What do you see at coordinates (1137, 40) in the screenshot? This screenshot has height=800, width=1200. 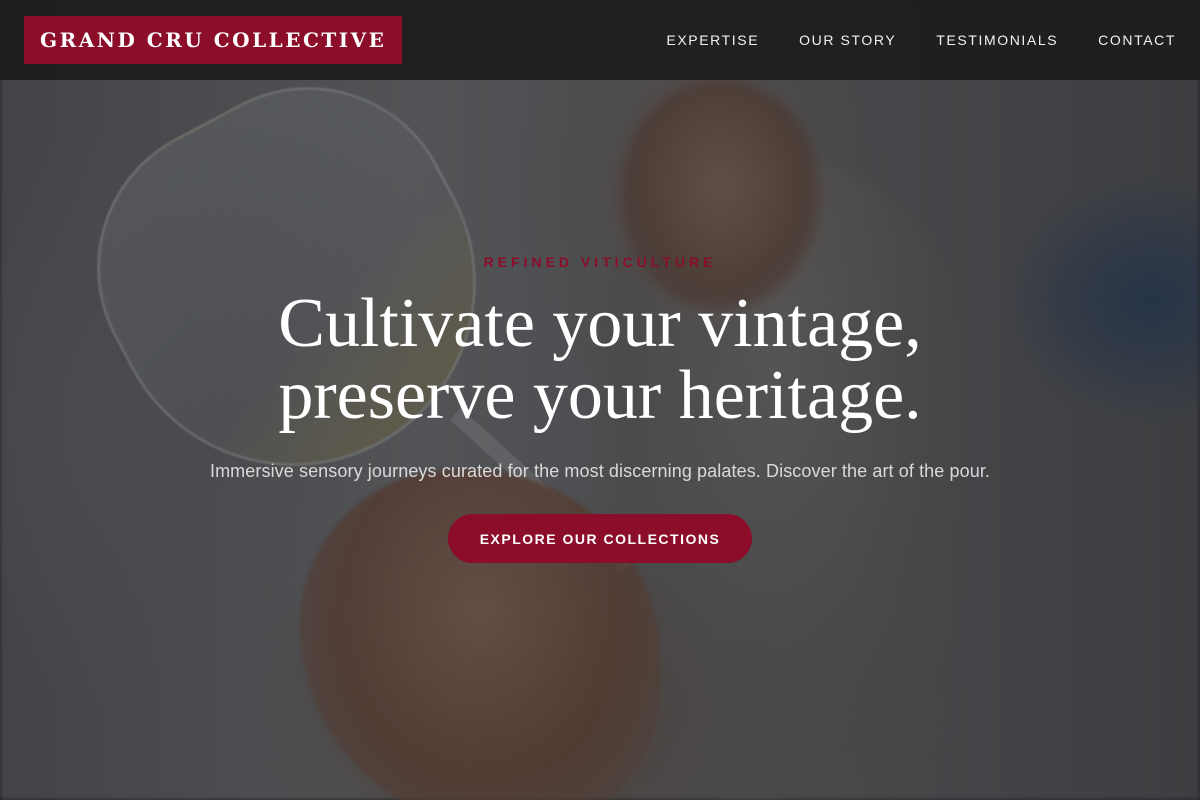 I see `nav-link-contact: CONTACT` at bounding box center [1137, 40].